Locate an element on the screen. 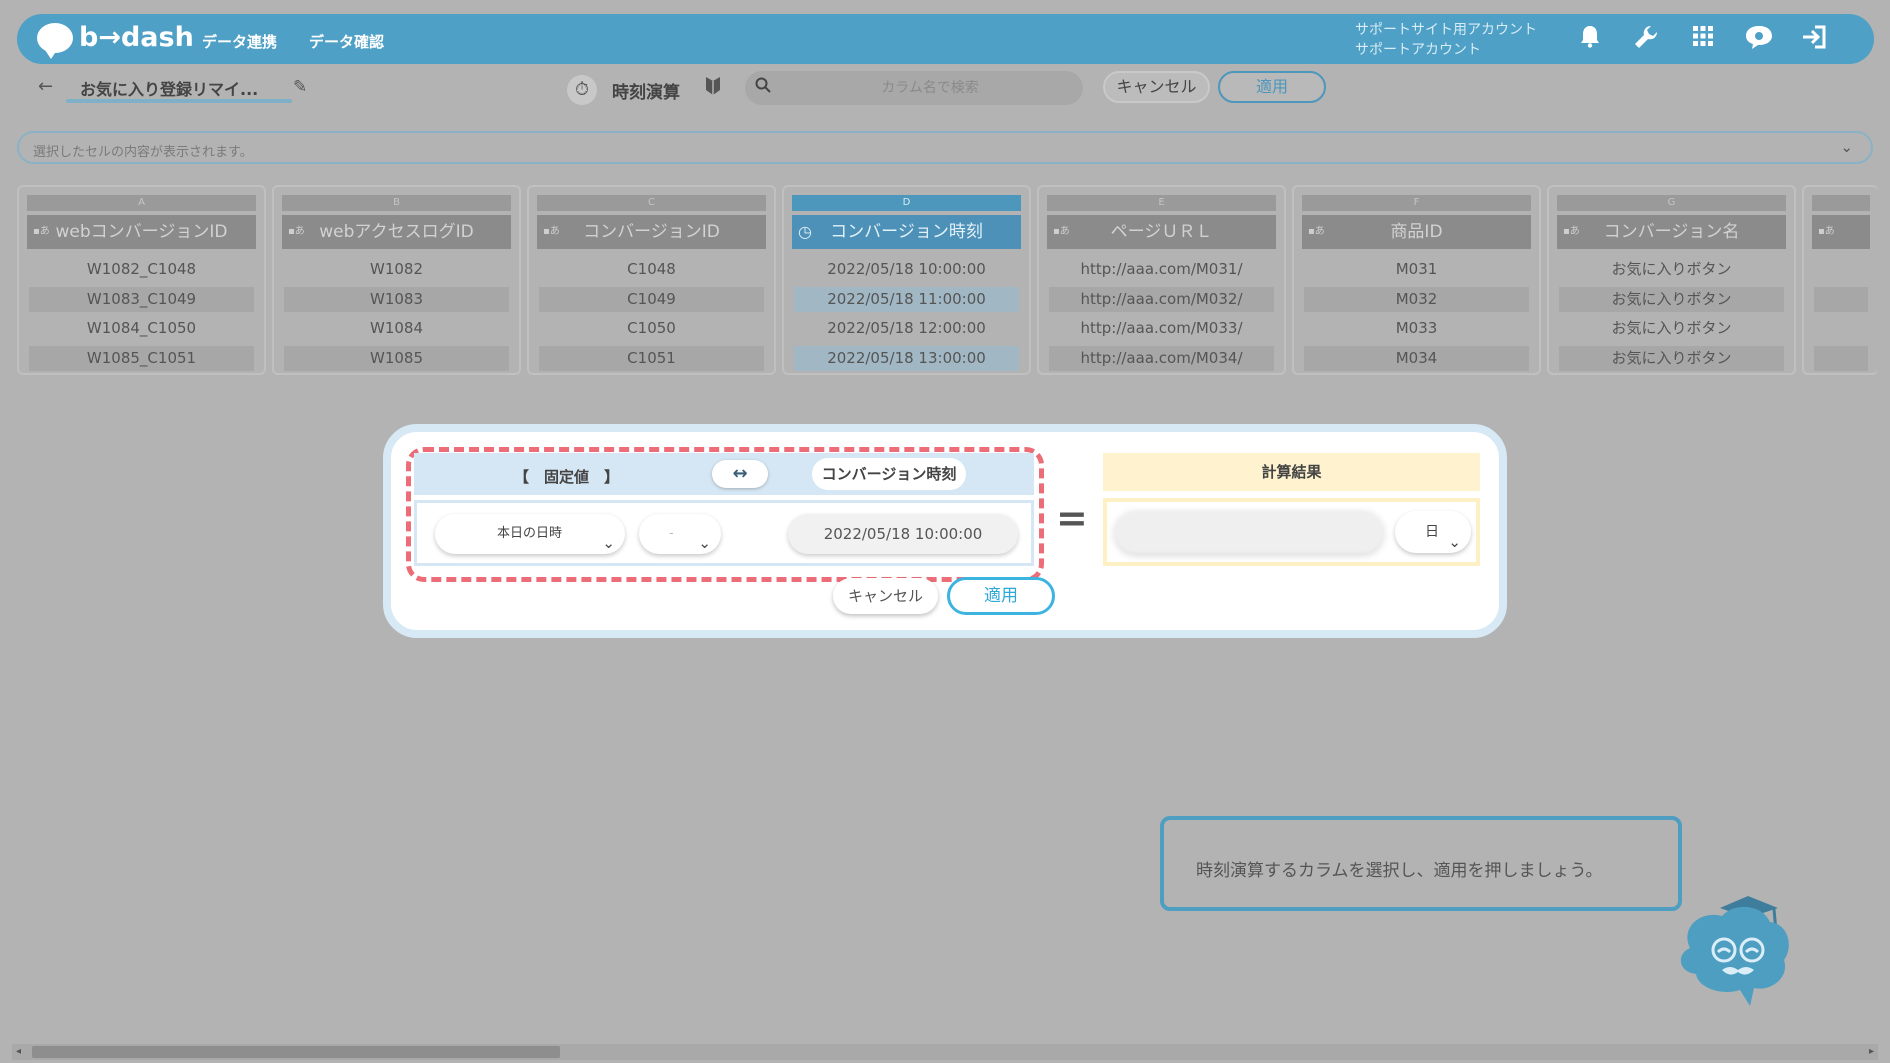  search-icon is located at coordinates (763, 87).